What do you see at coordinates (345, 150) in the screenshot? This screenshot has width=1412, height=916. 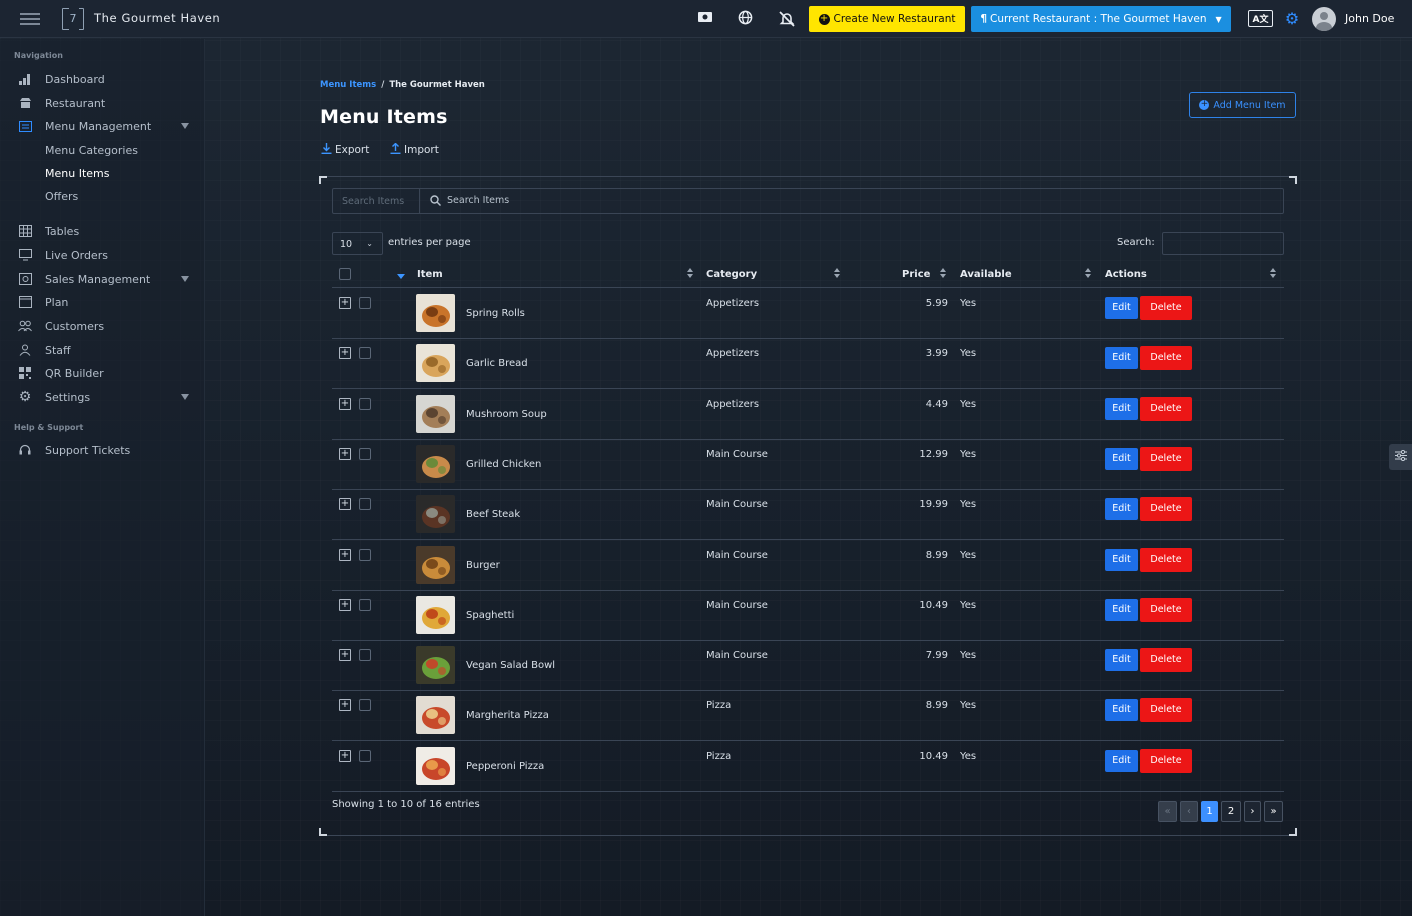 I see `export-button: Export` at bounding box center [345, 150].